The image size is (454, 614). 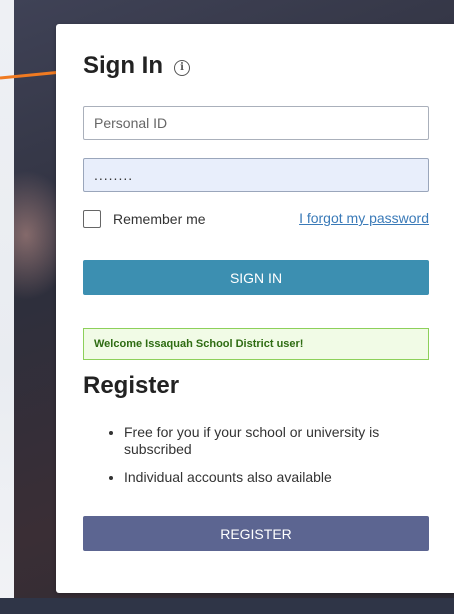 What do you see at coordinates (256, 344) in the screenshot?
I see `welcome-banner: Welcome Issaquah School District user!` at bounding box center [256, 344].